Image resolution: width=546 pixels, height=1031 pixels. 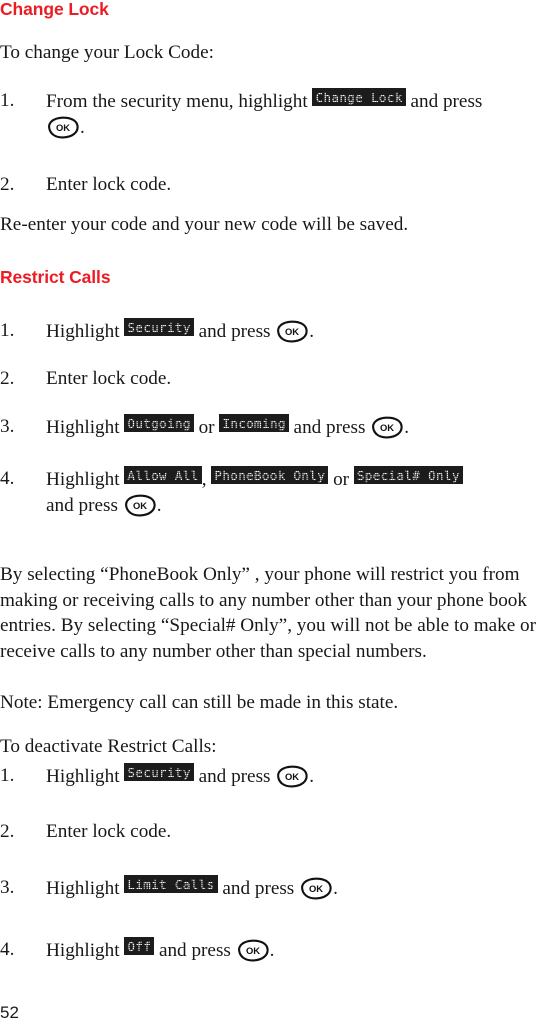 I want to click on section-heading-restrict-calls: Restrict Calls, so click(x=55, y=277).